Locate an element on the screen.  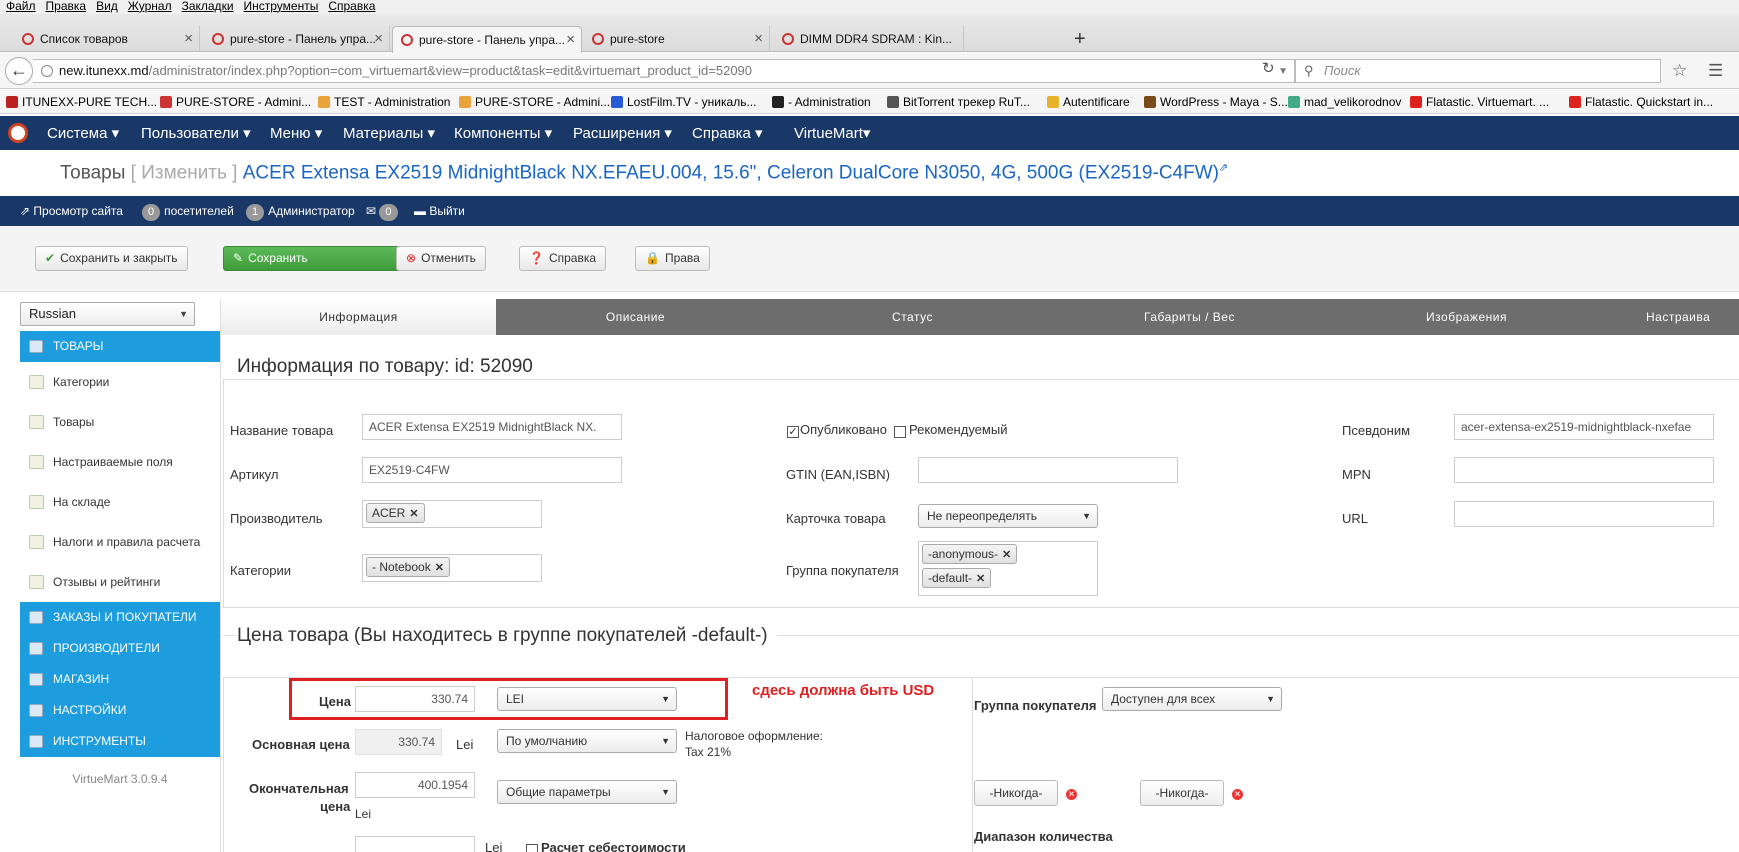
search-input: ⚲ Поиск is located at coordinates (1478, 71).